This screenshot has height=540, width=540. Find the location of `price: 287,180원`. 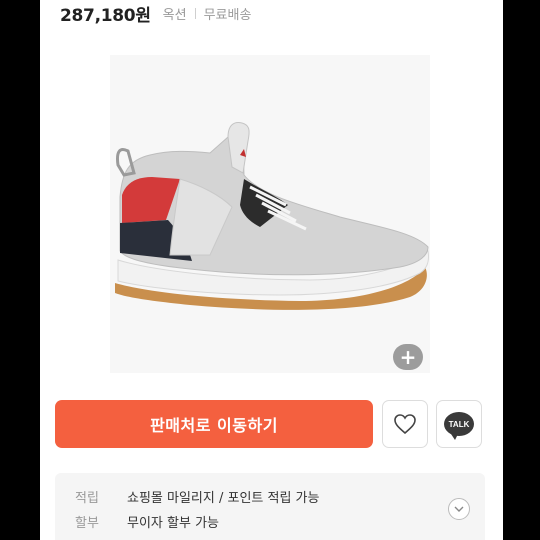

price: 287,180원 is located at coordinates (105, 15).